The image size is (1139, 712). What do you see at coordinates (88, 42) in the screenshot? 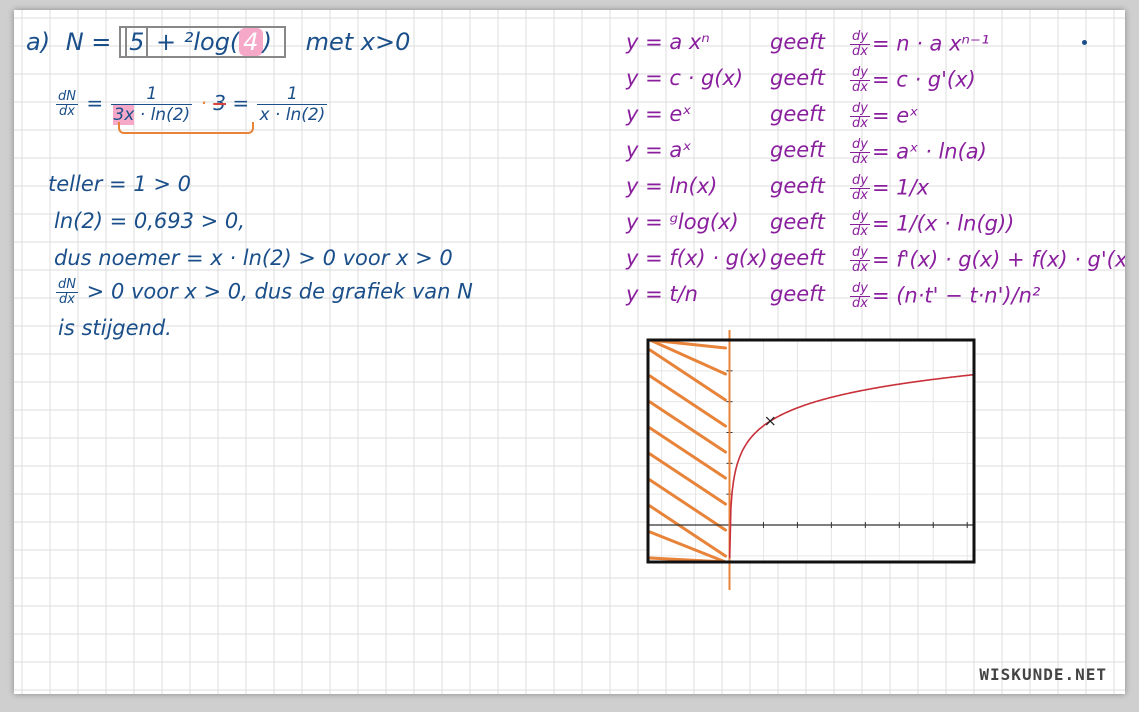
I see `equation-lhs: N =` at bounding box center [88, 42].